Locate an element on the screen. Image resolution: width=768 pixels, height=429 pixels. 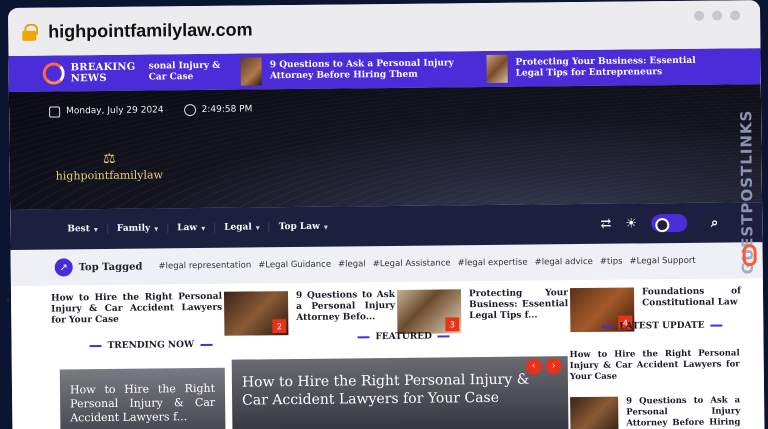
post-card: 4 Foundations of Constitutional Law is located at coordinates (655, 314).